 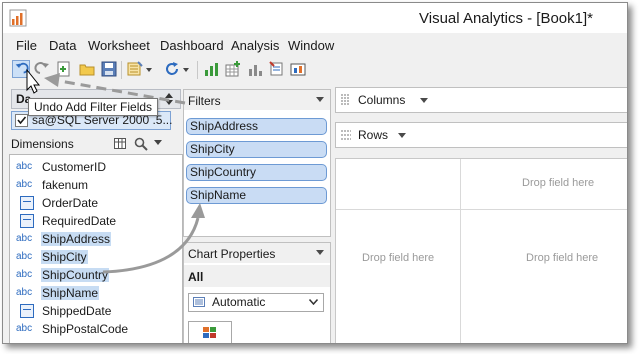 What do you see at coordinates (257, 292) in the screenshot?
I see `chart-properties-panel: Chart Properties All Automatic` at bounding box center [257, 292].